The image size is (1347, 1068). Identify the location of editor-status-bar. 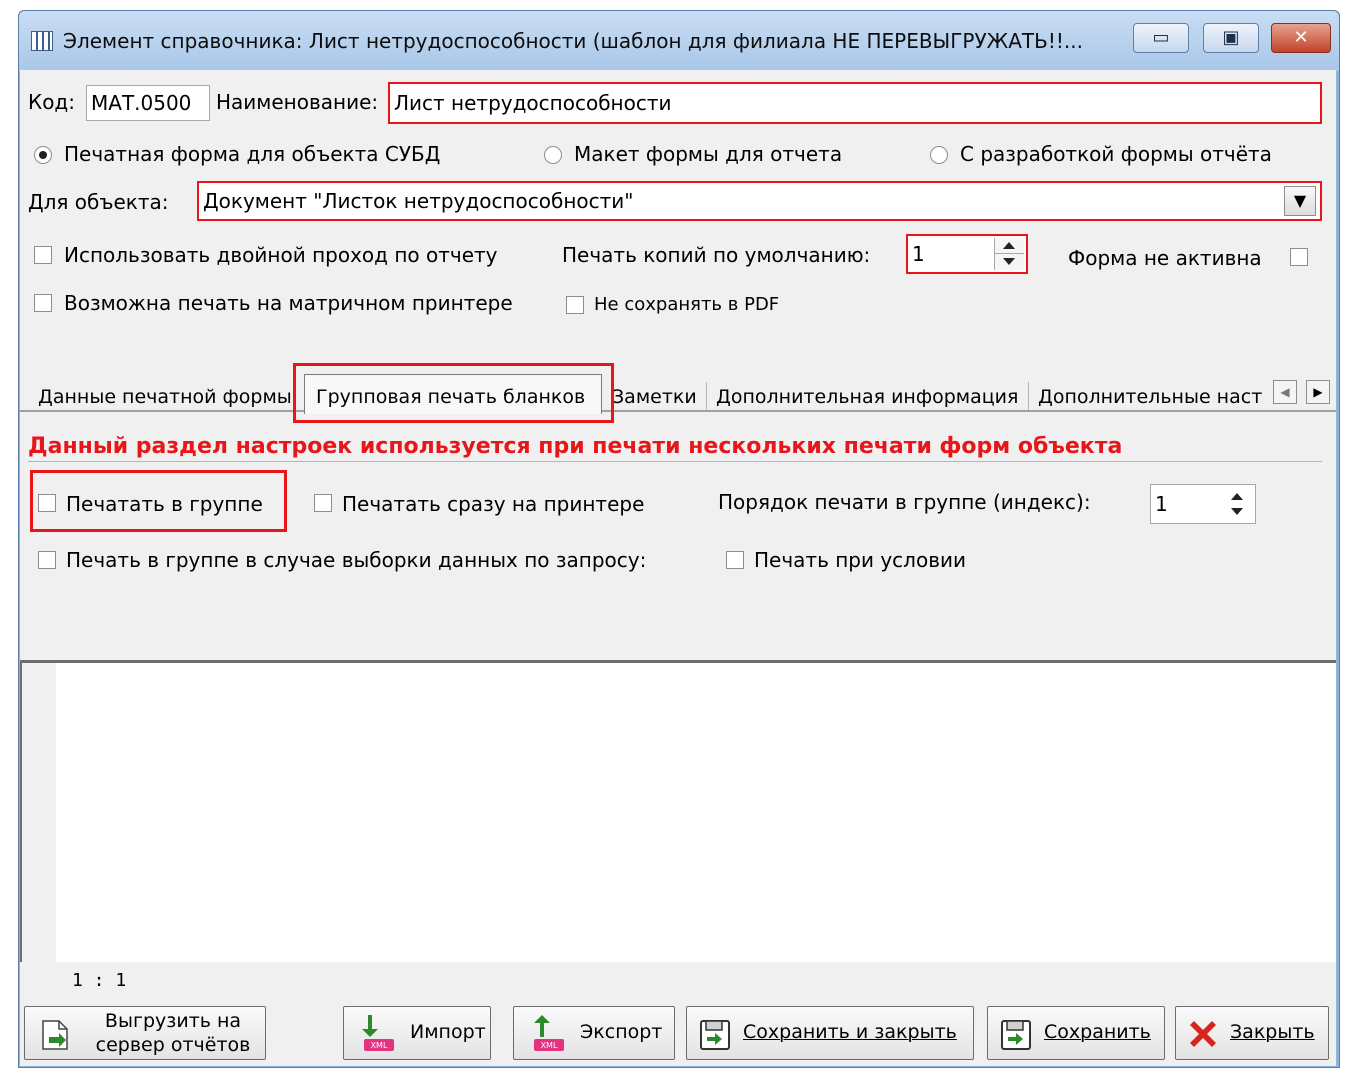
(678, 977).